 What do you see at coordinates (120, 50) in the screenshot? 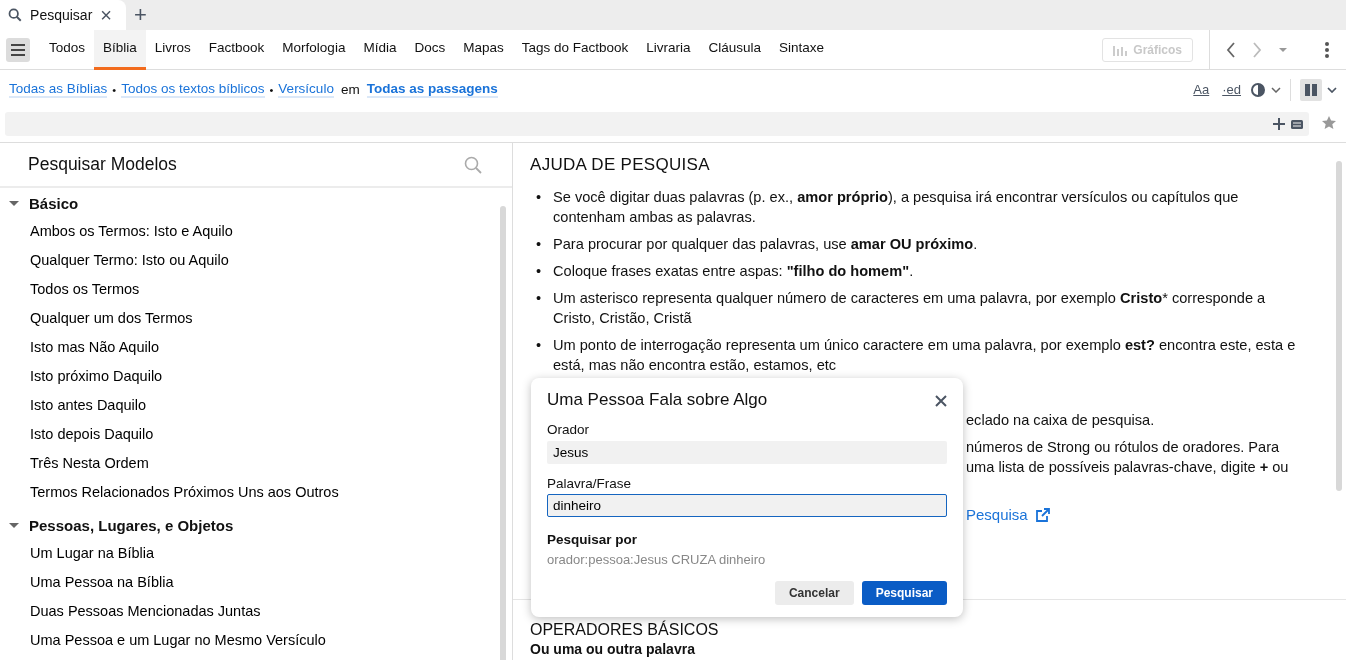
I see `nav-tab: Bíblia` at bounding box center [120, 50].